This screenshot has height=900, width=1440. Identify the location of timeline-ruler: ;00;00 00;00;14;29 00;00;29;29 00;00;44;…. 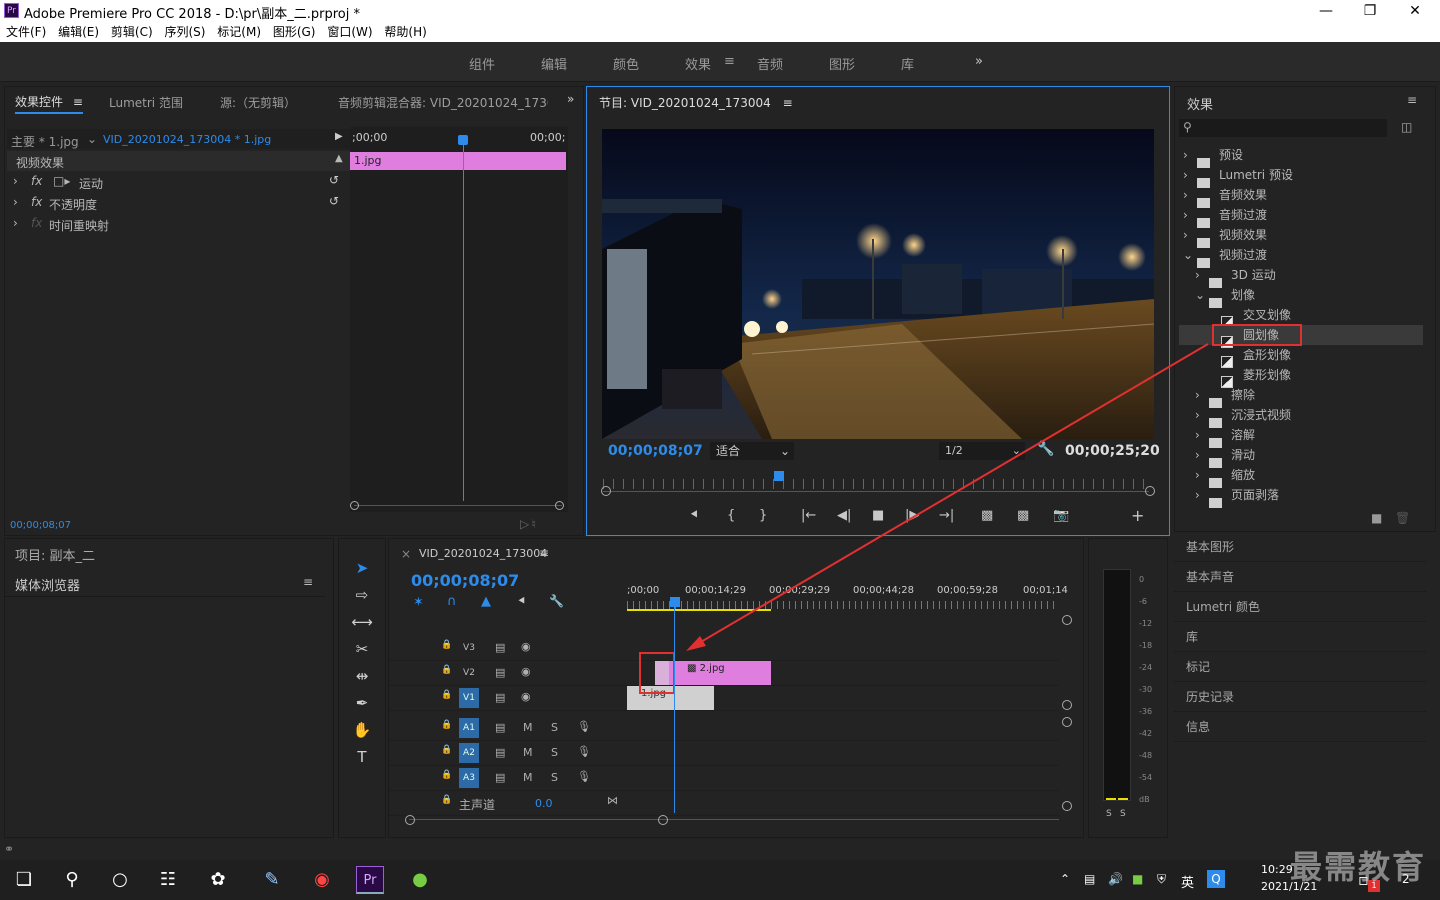
(847, 598).